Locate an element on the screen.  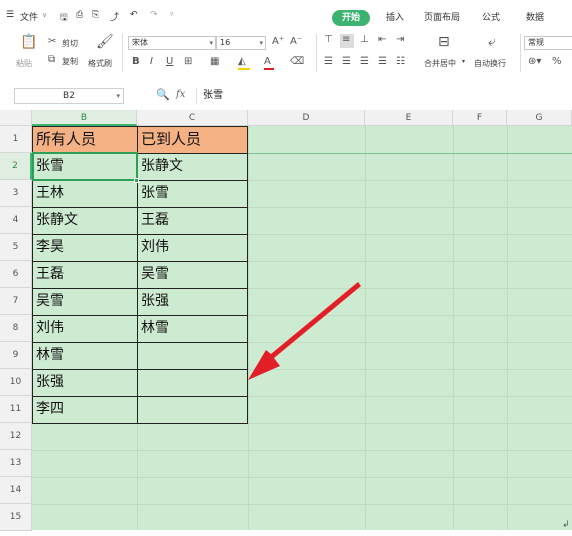
cut-label: 剪切 is located at coordinates (70, 43).